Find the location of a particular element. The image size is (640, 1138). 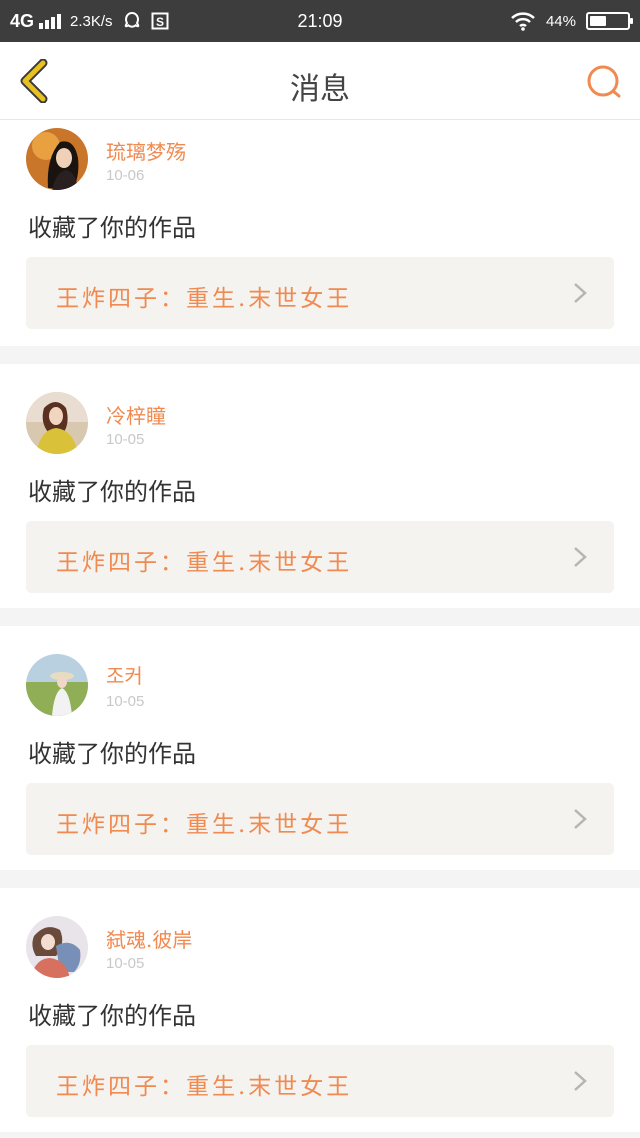

username: 琉璃梦殇 is located at coordinates (146, 150).